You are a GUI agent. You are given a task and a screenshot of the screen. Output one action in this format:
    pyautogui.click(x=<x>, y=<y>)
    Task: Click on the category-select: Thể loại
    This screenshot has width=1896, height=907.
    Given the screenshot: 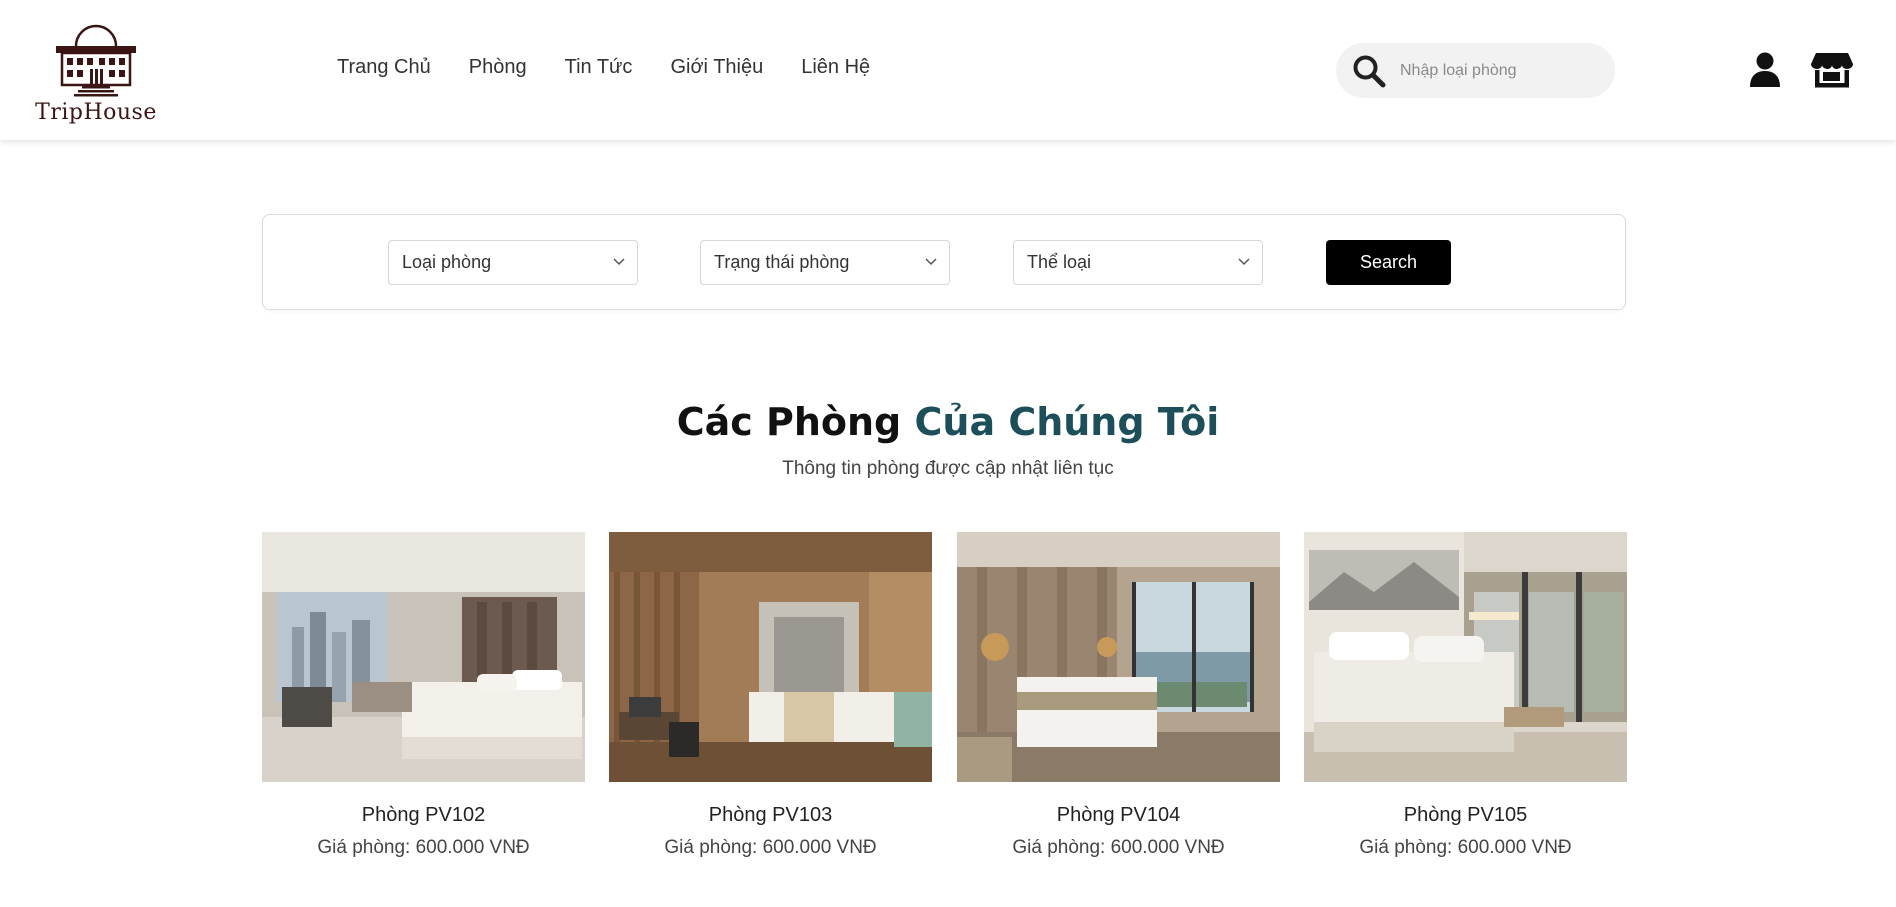 What is the action you would take?
    pyautogui.click(x=1138, y=262)
    